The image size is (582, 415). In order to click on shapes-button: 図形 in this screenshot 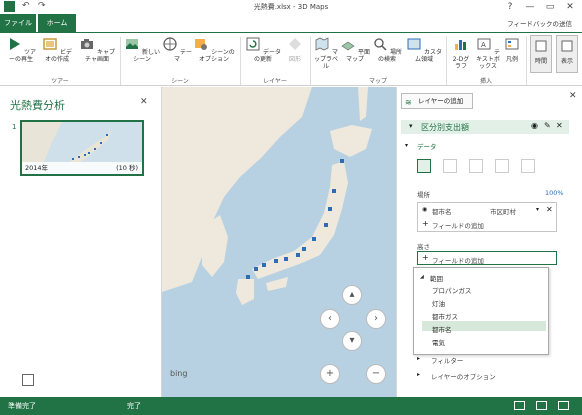, I will do `click(295, 49)`.